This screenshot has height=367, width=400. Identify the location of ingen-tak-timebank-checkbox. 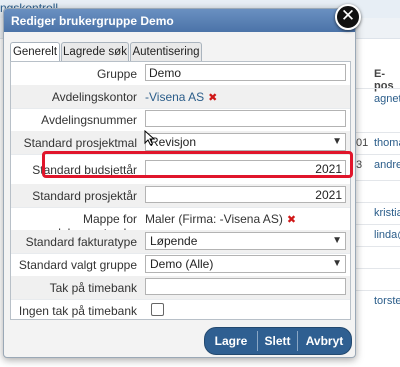
(157, 309).